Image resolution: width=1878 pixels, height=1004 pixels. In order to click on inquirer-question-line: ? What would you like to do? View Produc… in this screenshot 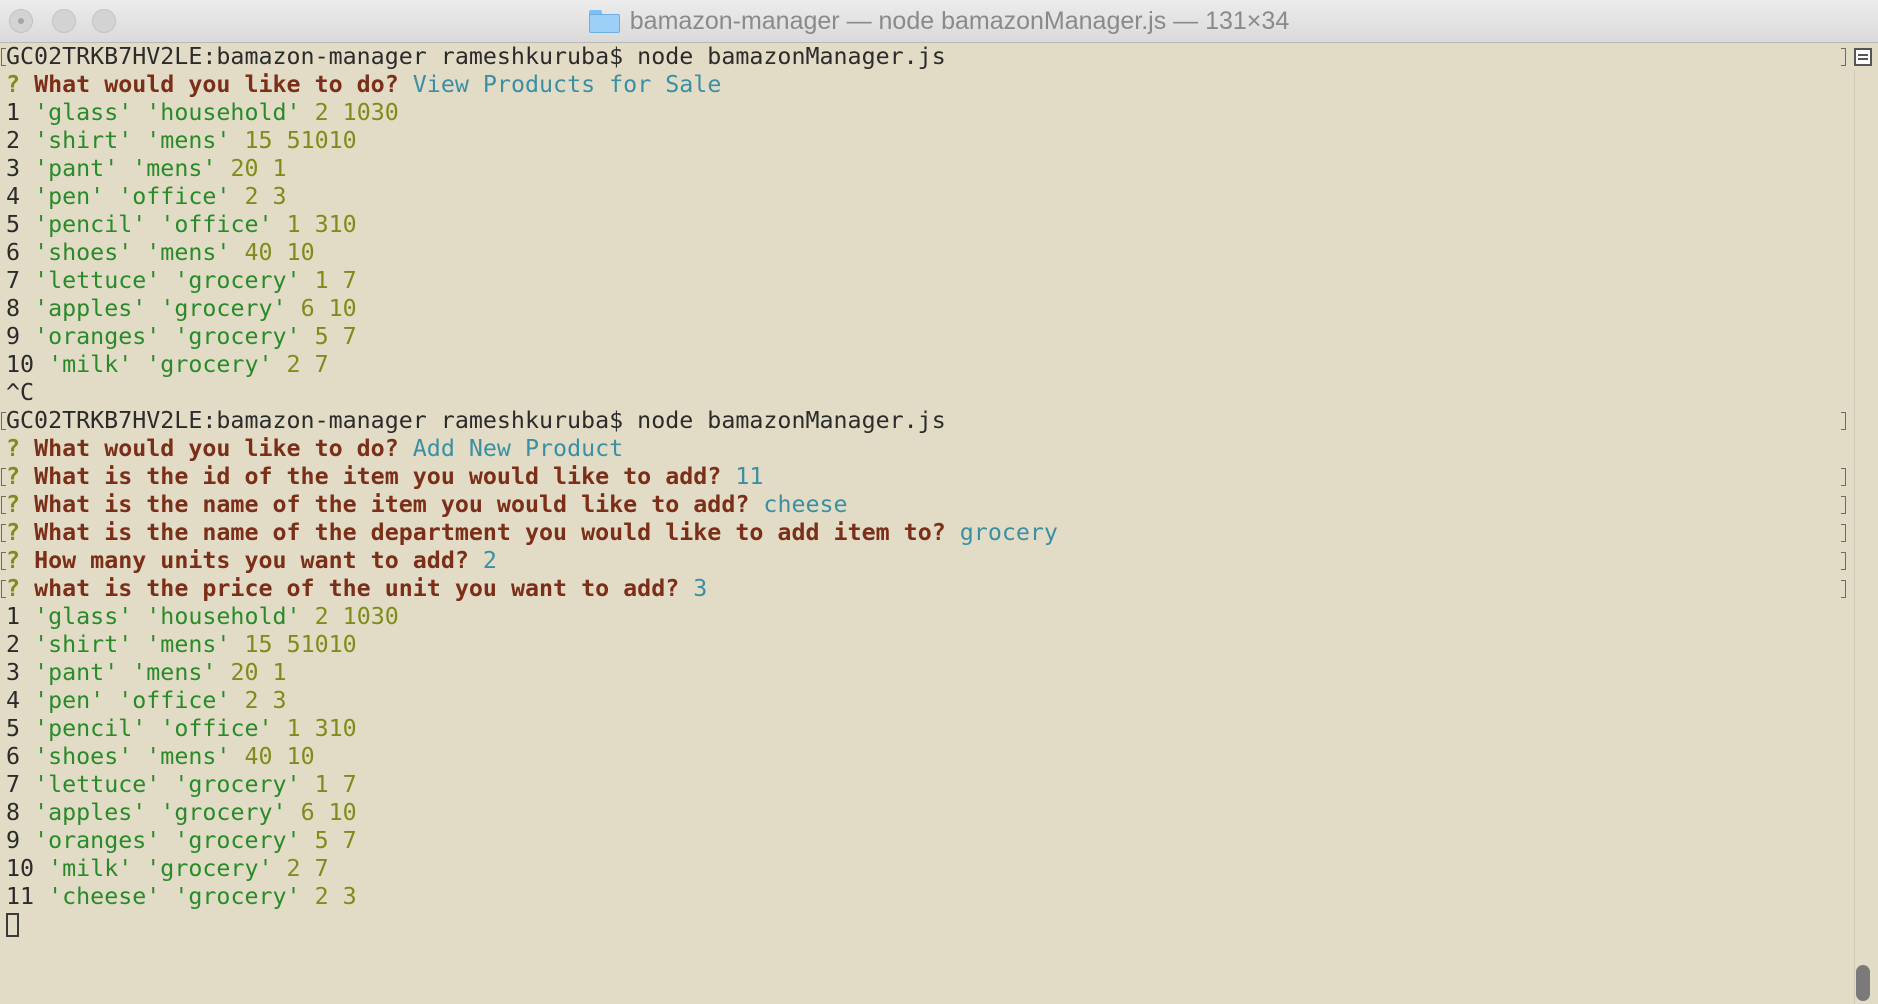, I will do `click(363, 85)`.